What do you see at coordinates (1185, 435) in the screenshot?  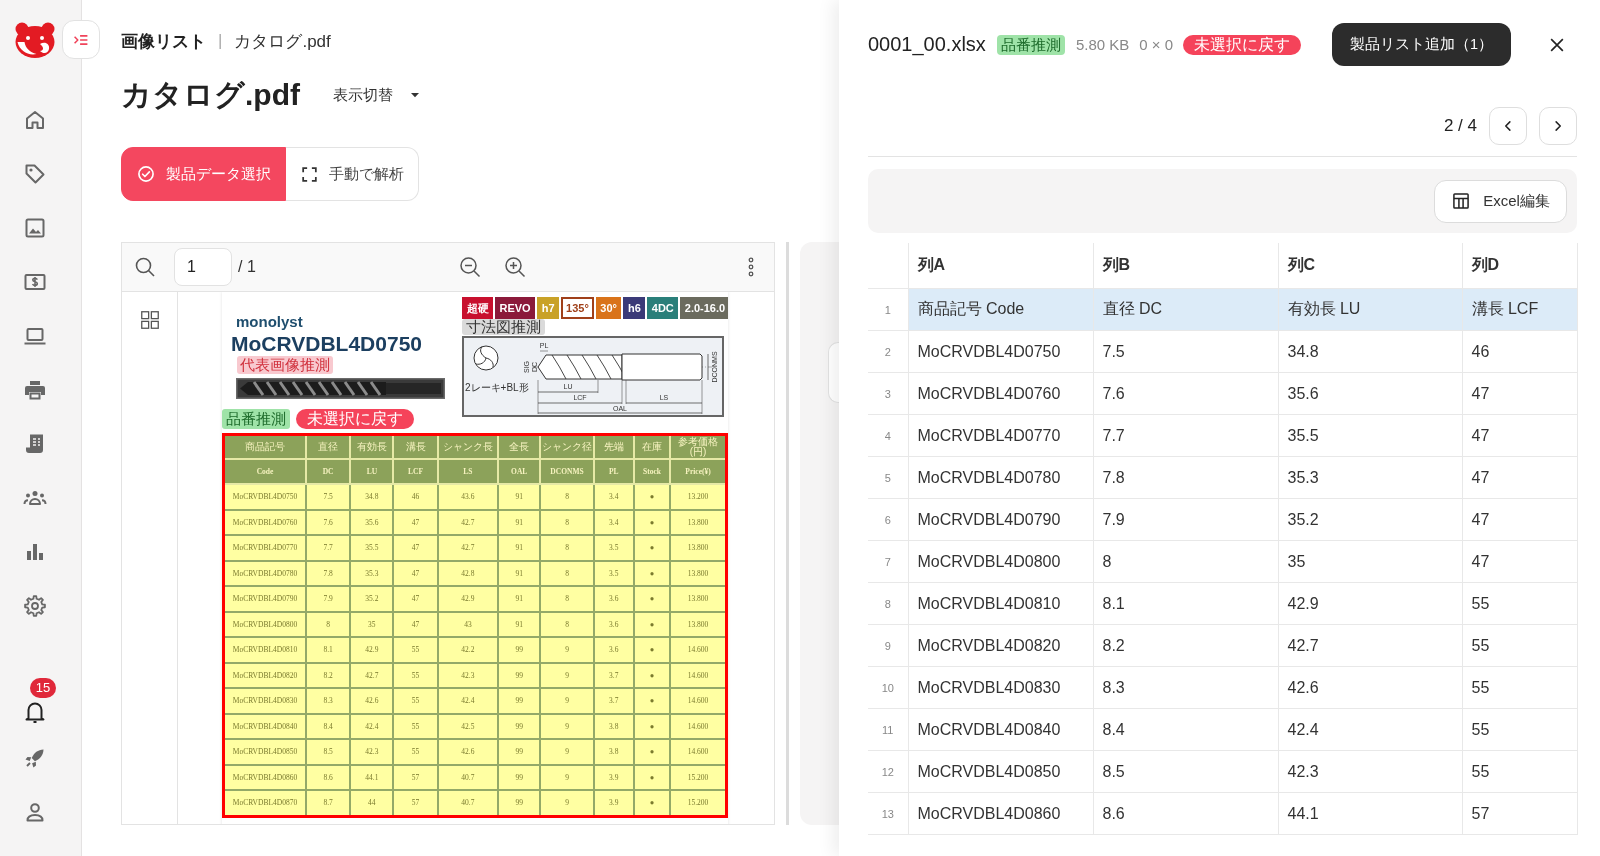 I see `table-cell: 7.7` at bounding box center [1185, 435].